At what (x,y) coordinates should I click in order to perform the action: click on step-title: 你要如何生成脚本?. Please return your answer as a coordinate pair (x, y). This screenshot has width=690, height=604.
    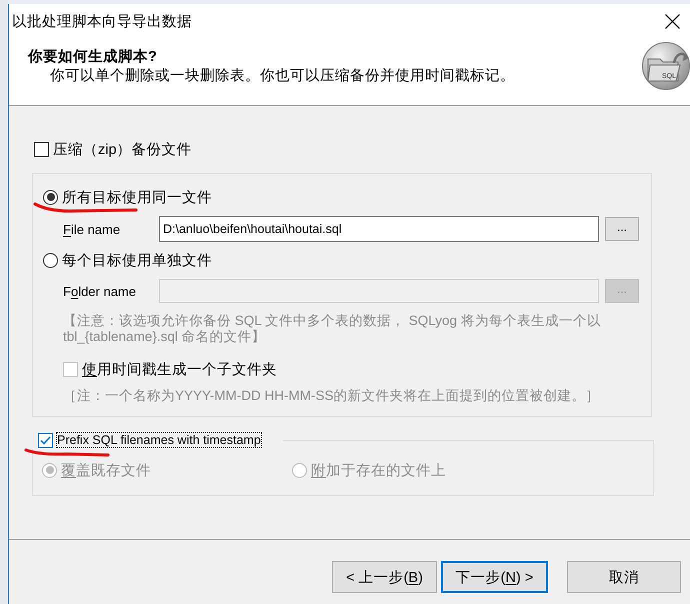
    Looking at the image, I should click on (93, 57).